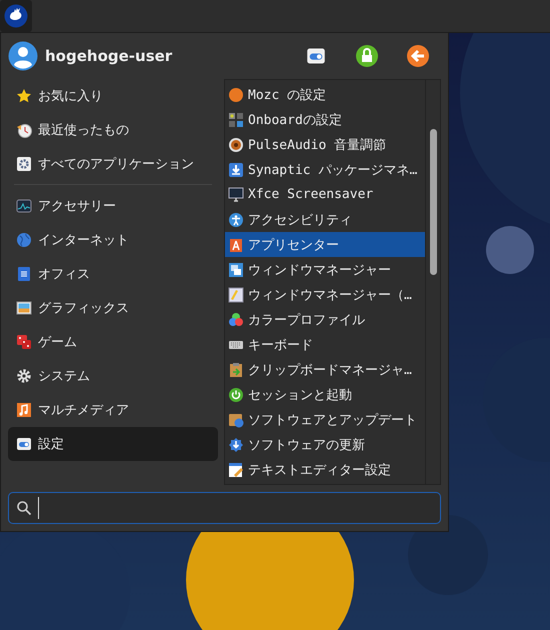 This screenshot has height=630, width=550. What do you see at coordinates (113, 410) in the screenshot?
I see `category-item: マルチメディア` at bounding box center [113, 410].